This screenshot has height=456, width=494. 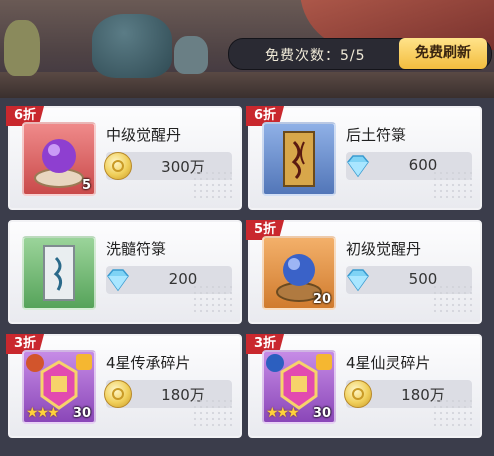 I want to click on water-element-icon, so click(x=275, y=363).